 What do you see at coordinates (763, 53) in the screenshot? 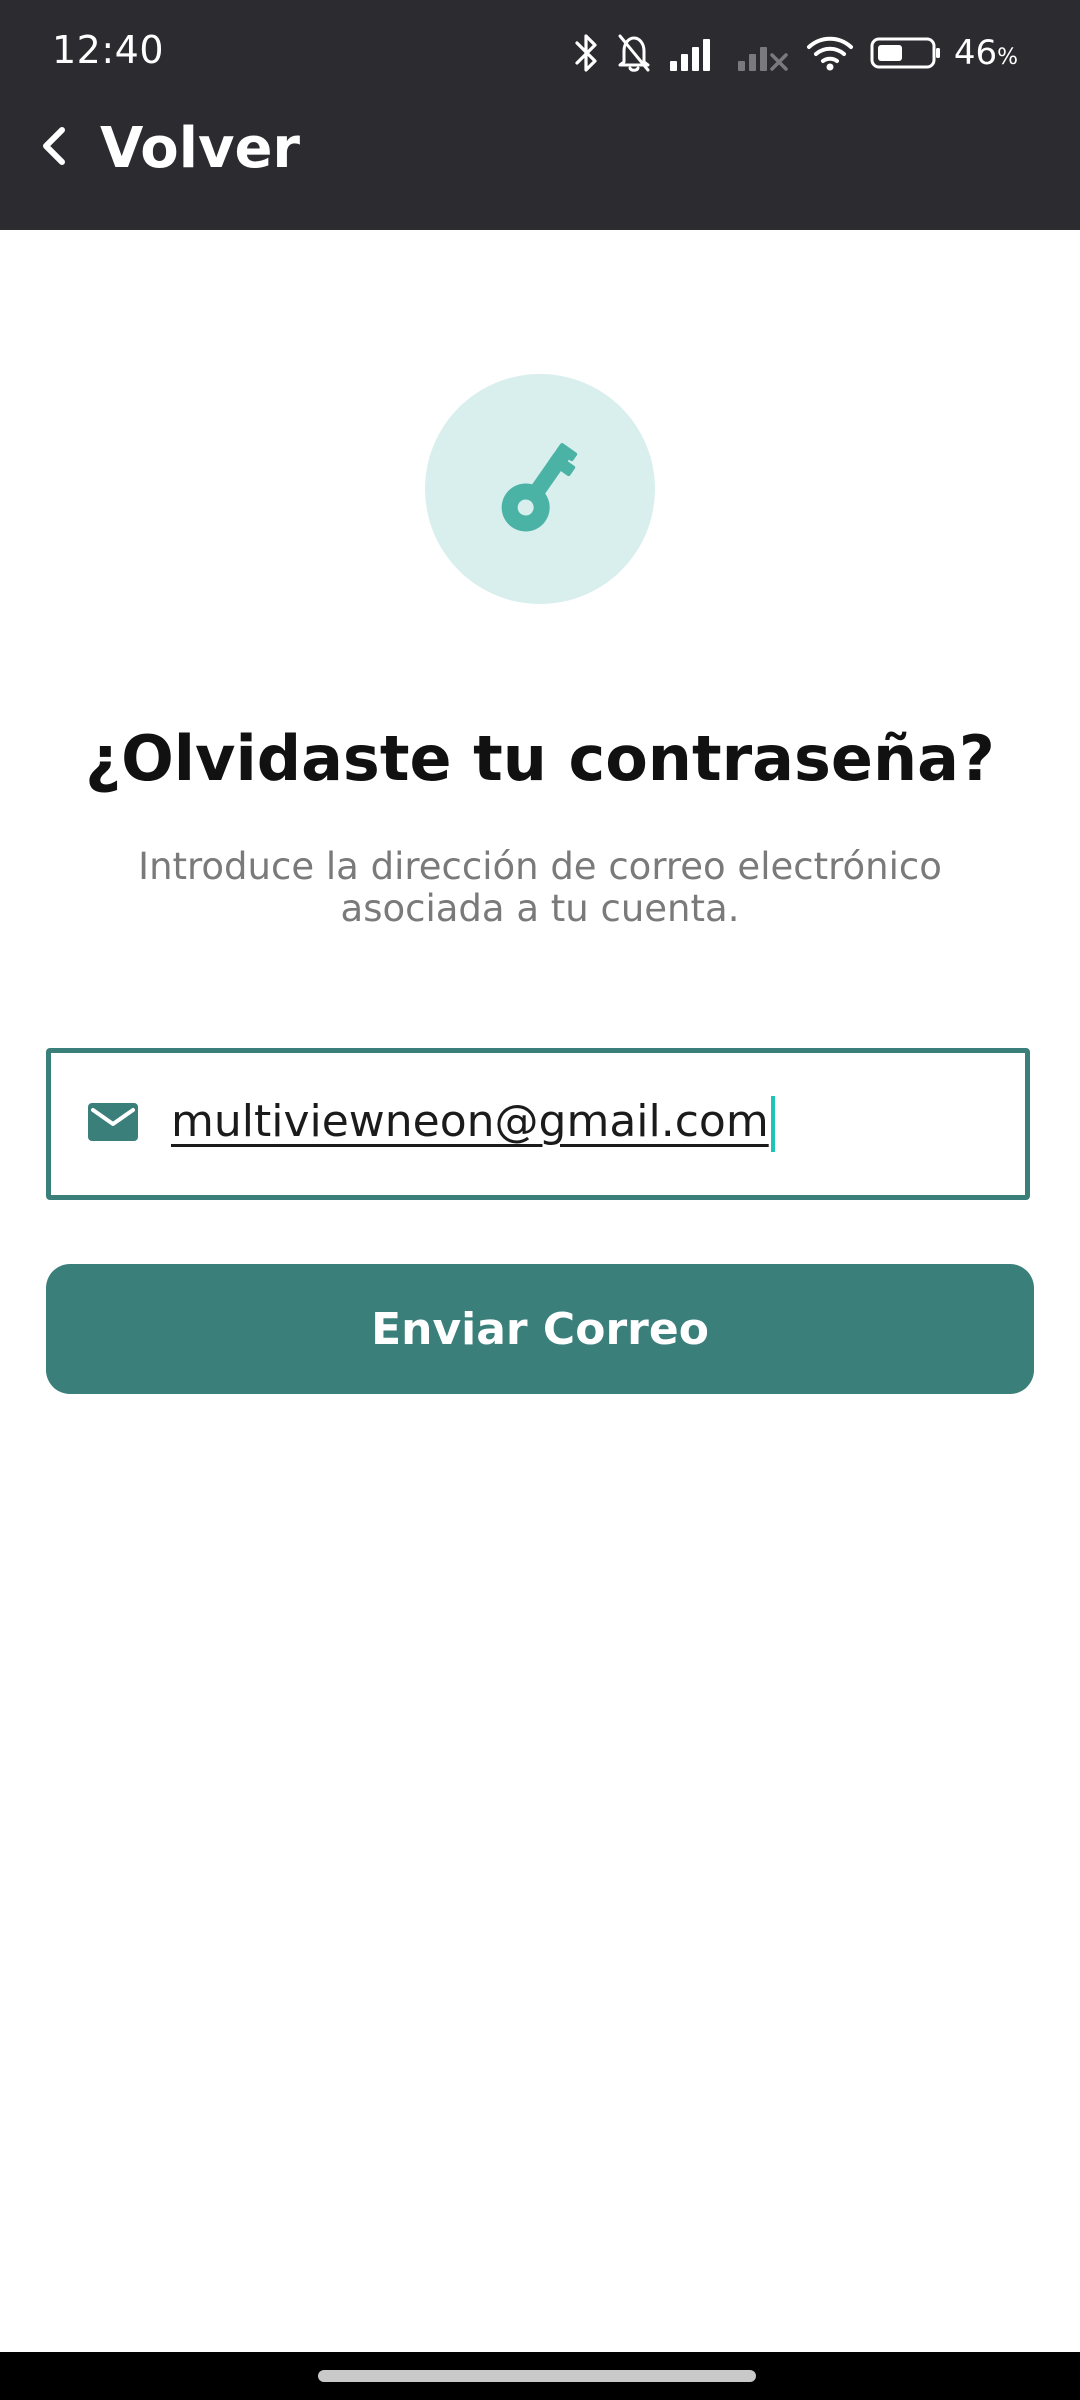
I see `signal-no-service-icon` at bounding box center [763, 53].